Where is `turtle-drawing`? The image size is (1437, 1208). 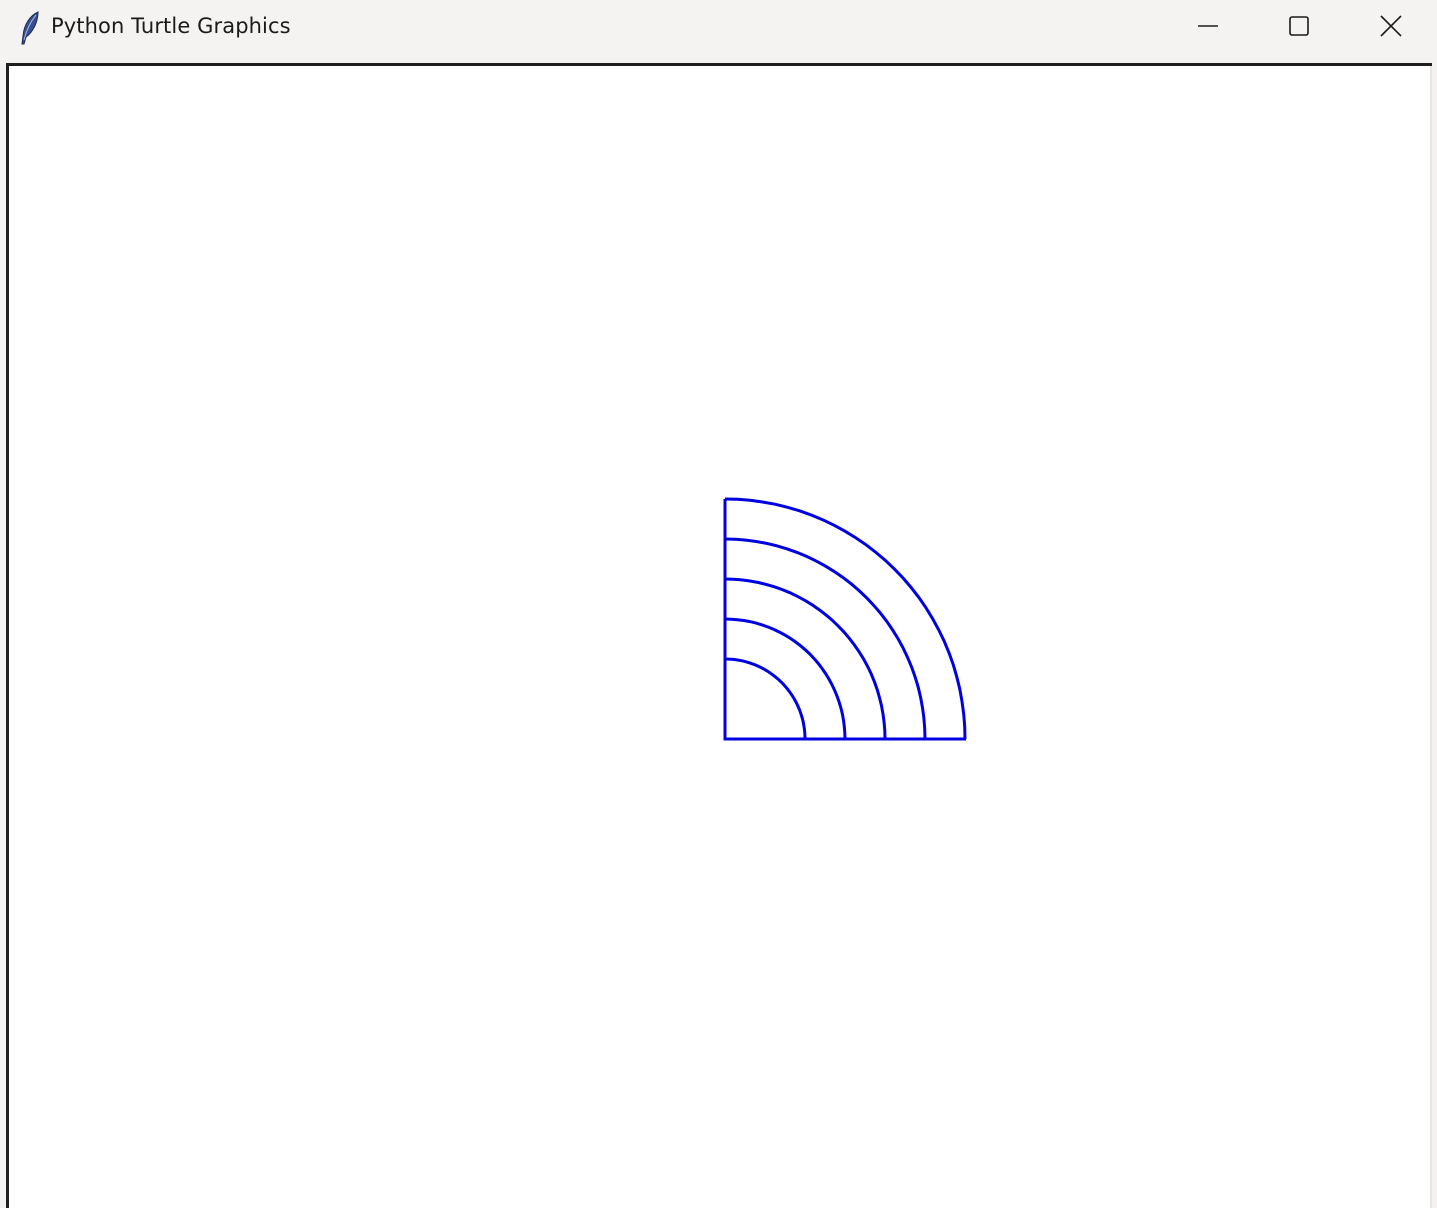 turtle-drawing is located at coordinates (845, 619).